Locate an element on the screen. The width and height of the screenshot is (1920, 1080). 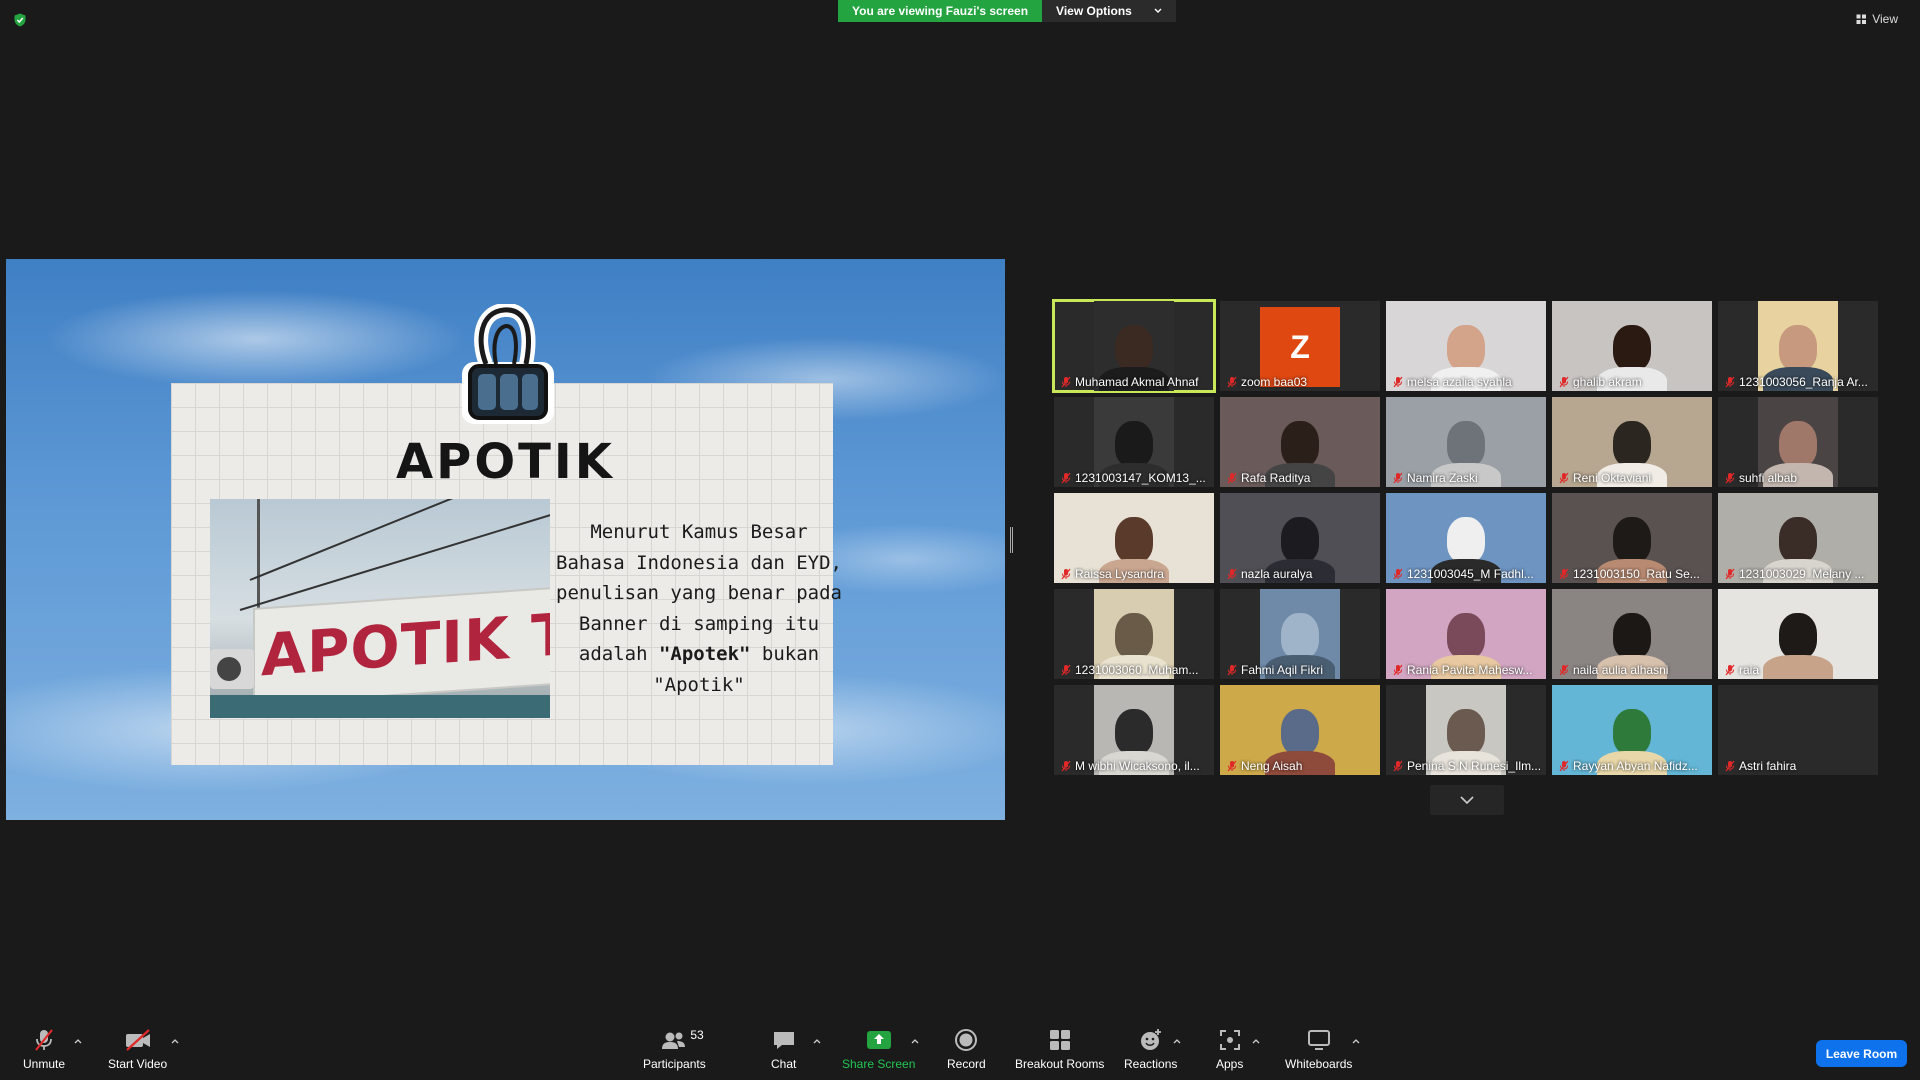
participant-tile: naila aulia alhasni is located at coordinates (1632, 634).